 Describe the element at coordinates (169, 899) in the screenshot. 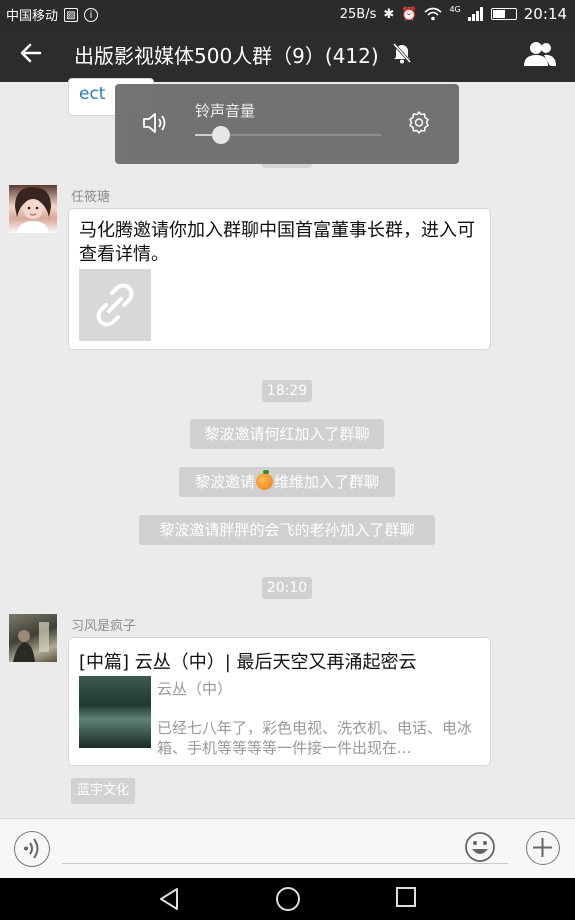

I see `nav-back-icon` at that location.